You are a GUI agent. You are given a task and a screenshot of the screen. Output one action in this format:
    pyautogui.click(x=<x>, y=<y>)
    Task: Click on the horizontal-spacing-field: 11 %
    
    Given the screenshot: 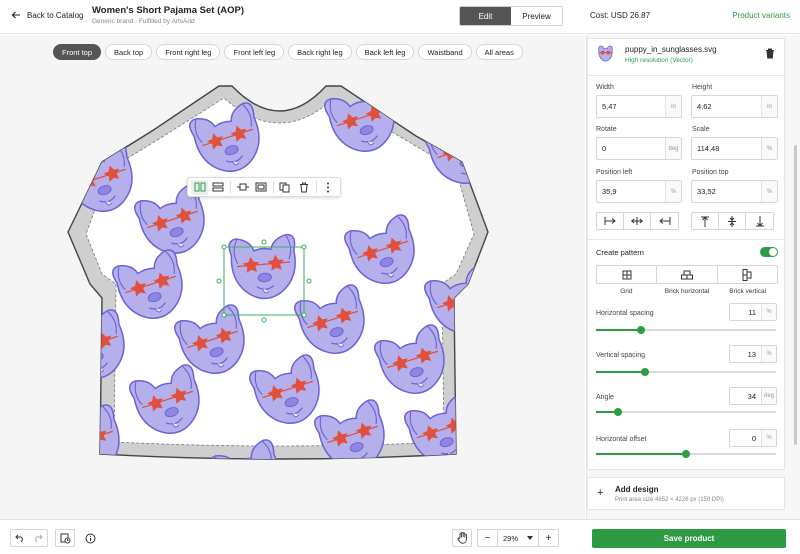 What is the action you would take?
    pyautogui.click(x=753, y=312)
    